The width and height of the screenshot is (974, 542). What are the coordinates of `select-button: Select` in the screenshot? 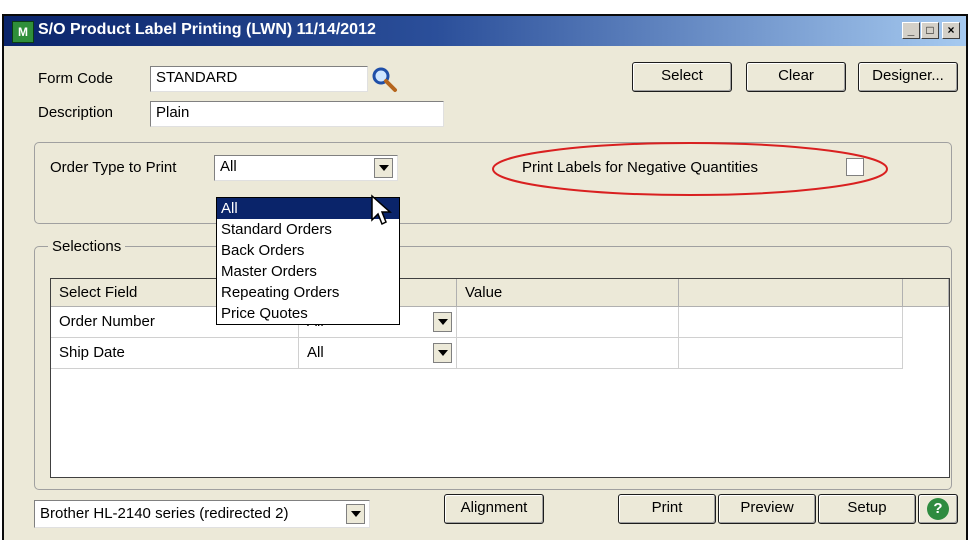 It's located at (682, 77).